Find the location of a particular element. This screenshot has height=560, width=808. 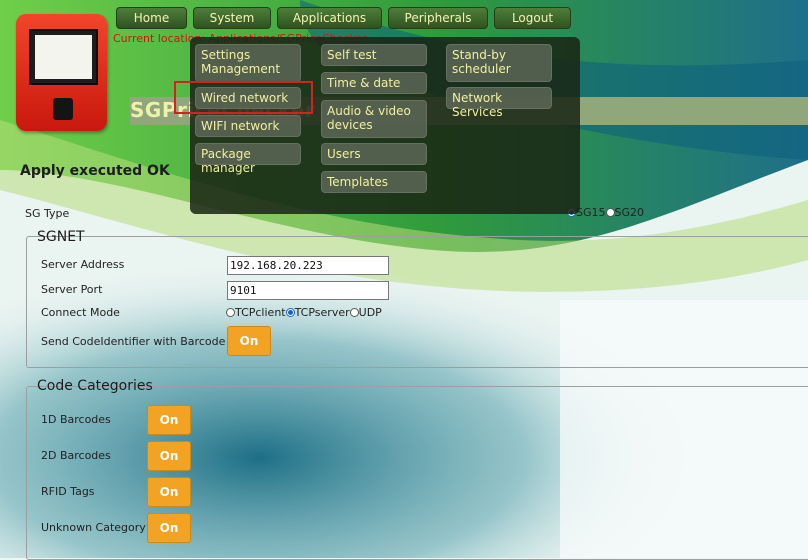

code-unknown-category-label: Unknown Category is located at coordinates (93, 527).